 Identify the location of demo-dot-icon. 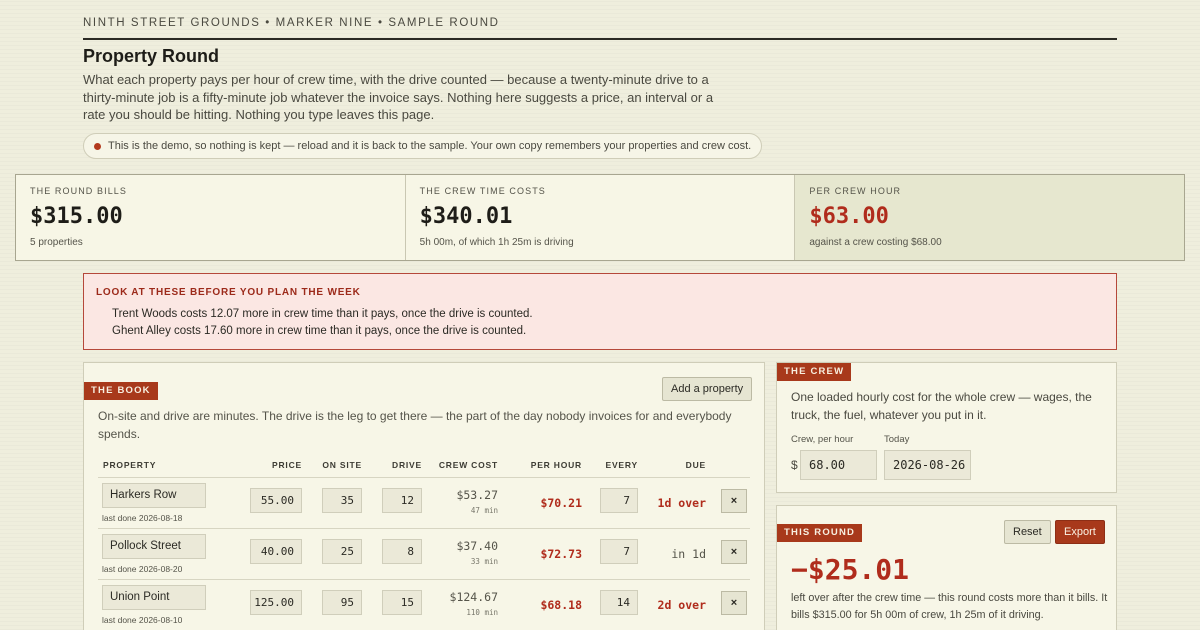
(97, 146).